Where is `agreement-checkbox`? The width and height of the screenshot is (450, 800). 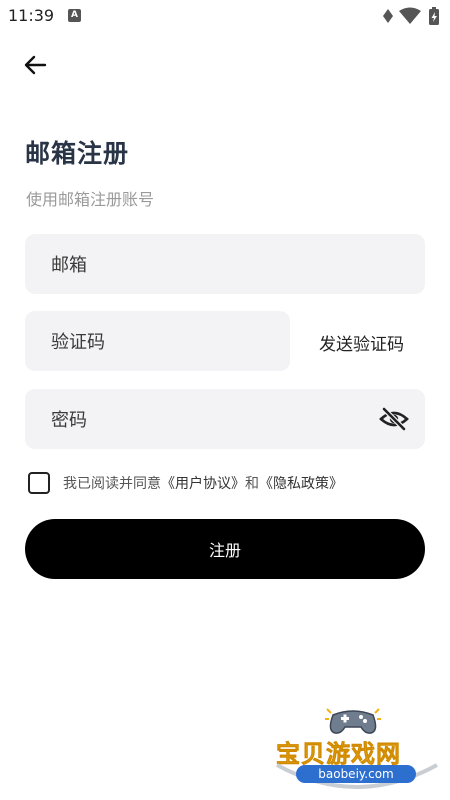
agreement-checkbox is located at coordinates (39, 483).